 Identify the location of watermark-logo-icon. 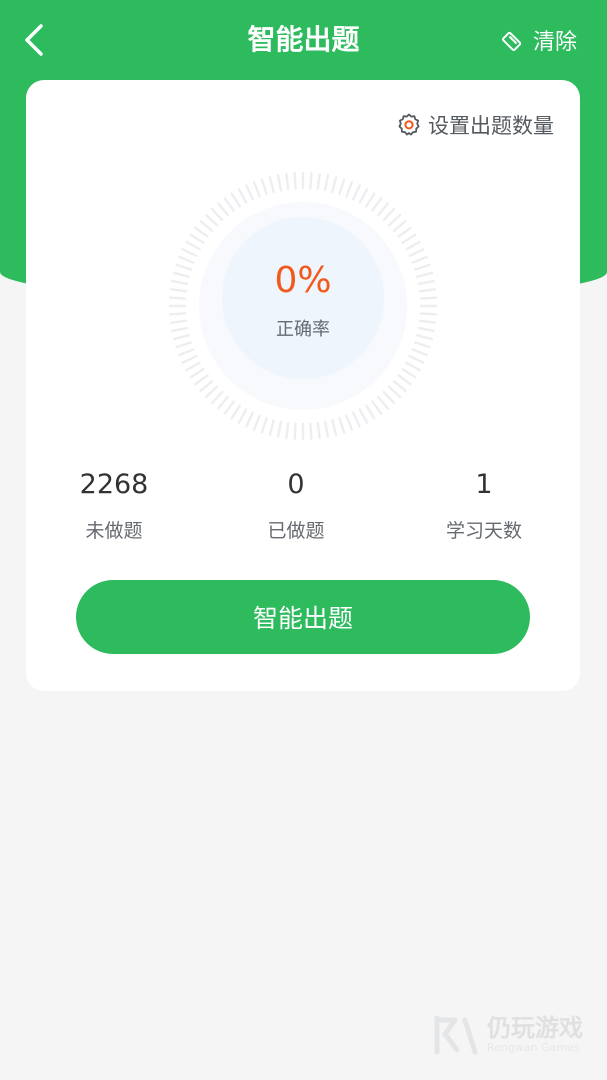
(456, 1035).